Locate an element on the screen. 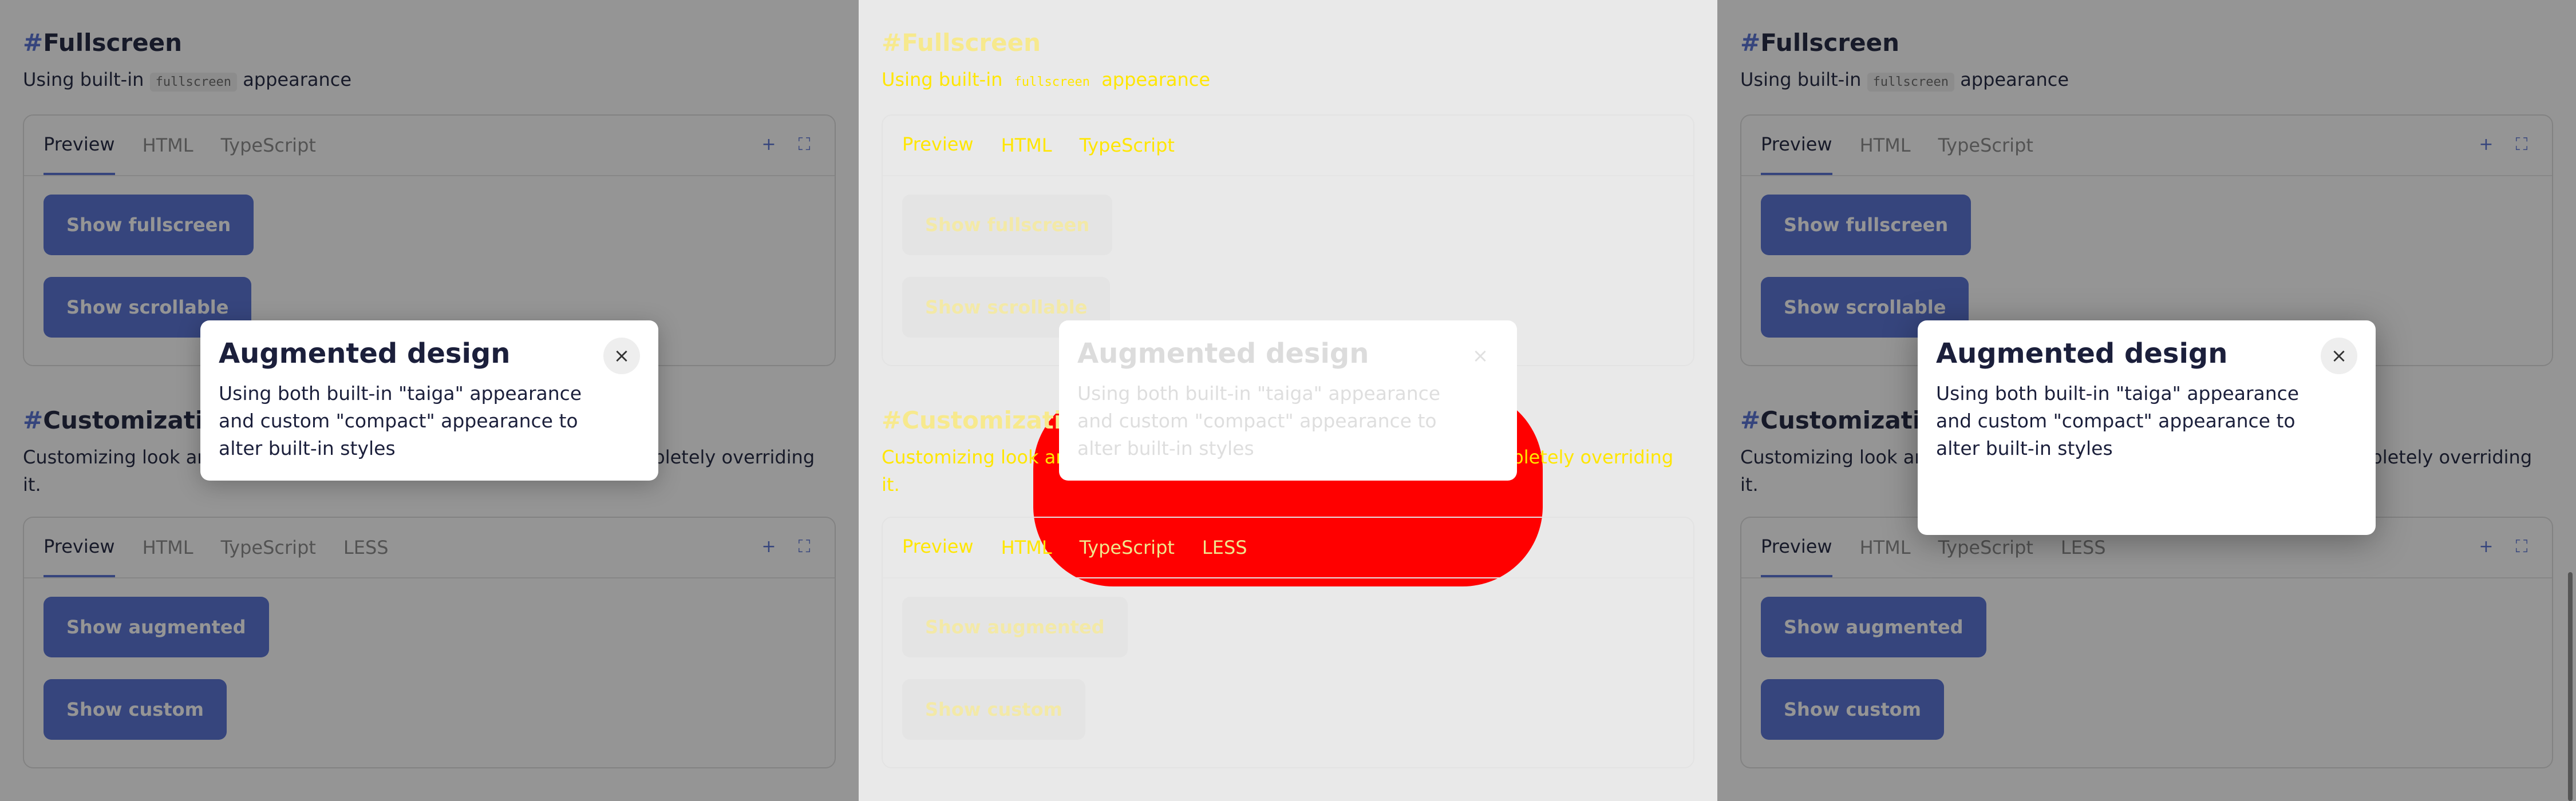 This screenshot has height=801, width=2576. show-fullscreen-button: Show fullscreen is located at coordinates (1007, 225).